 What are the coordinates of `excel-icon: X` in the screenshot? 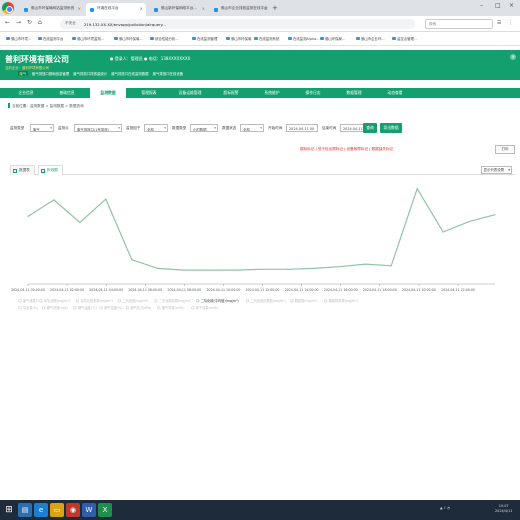 It's located at (105, 510).